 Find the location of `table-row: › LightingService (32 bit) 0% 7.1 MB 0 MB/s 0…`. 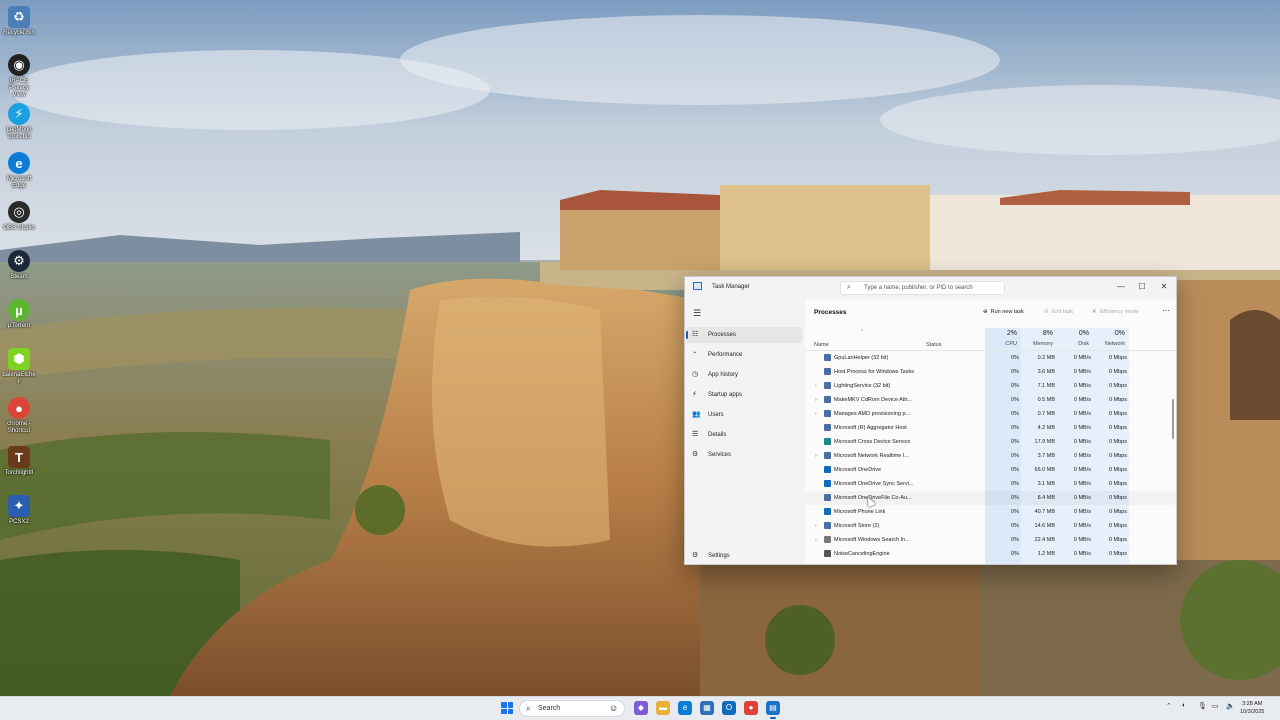

table-row: › LightingService (32 bit) 0% 7.1 MB 0 MB/s 0… is located at coordinates (990, 386).